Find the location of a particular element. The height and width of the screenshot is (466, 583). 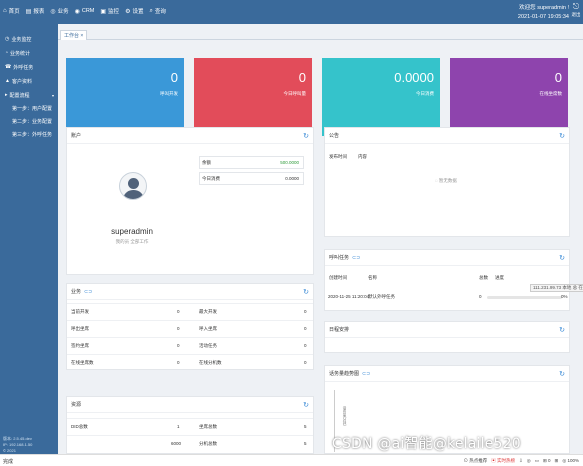

panel-header: 日程安排 ↻ is located at coordinates (447, 330).